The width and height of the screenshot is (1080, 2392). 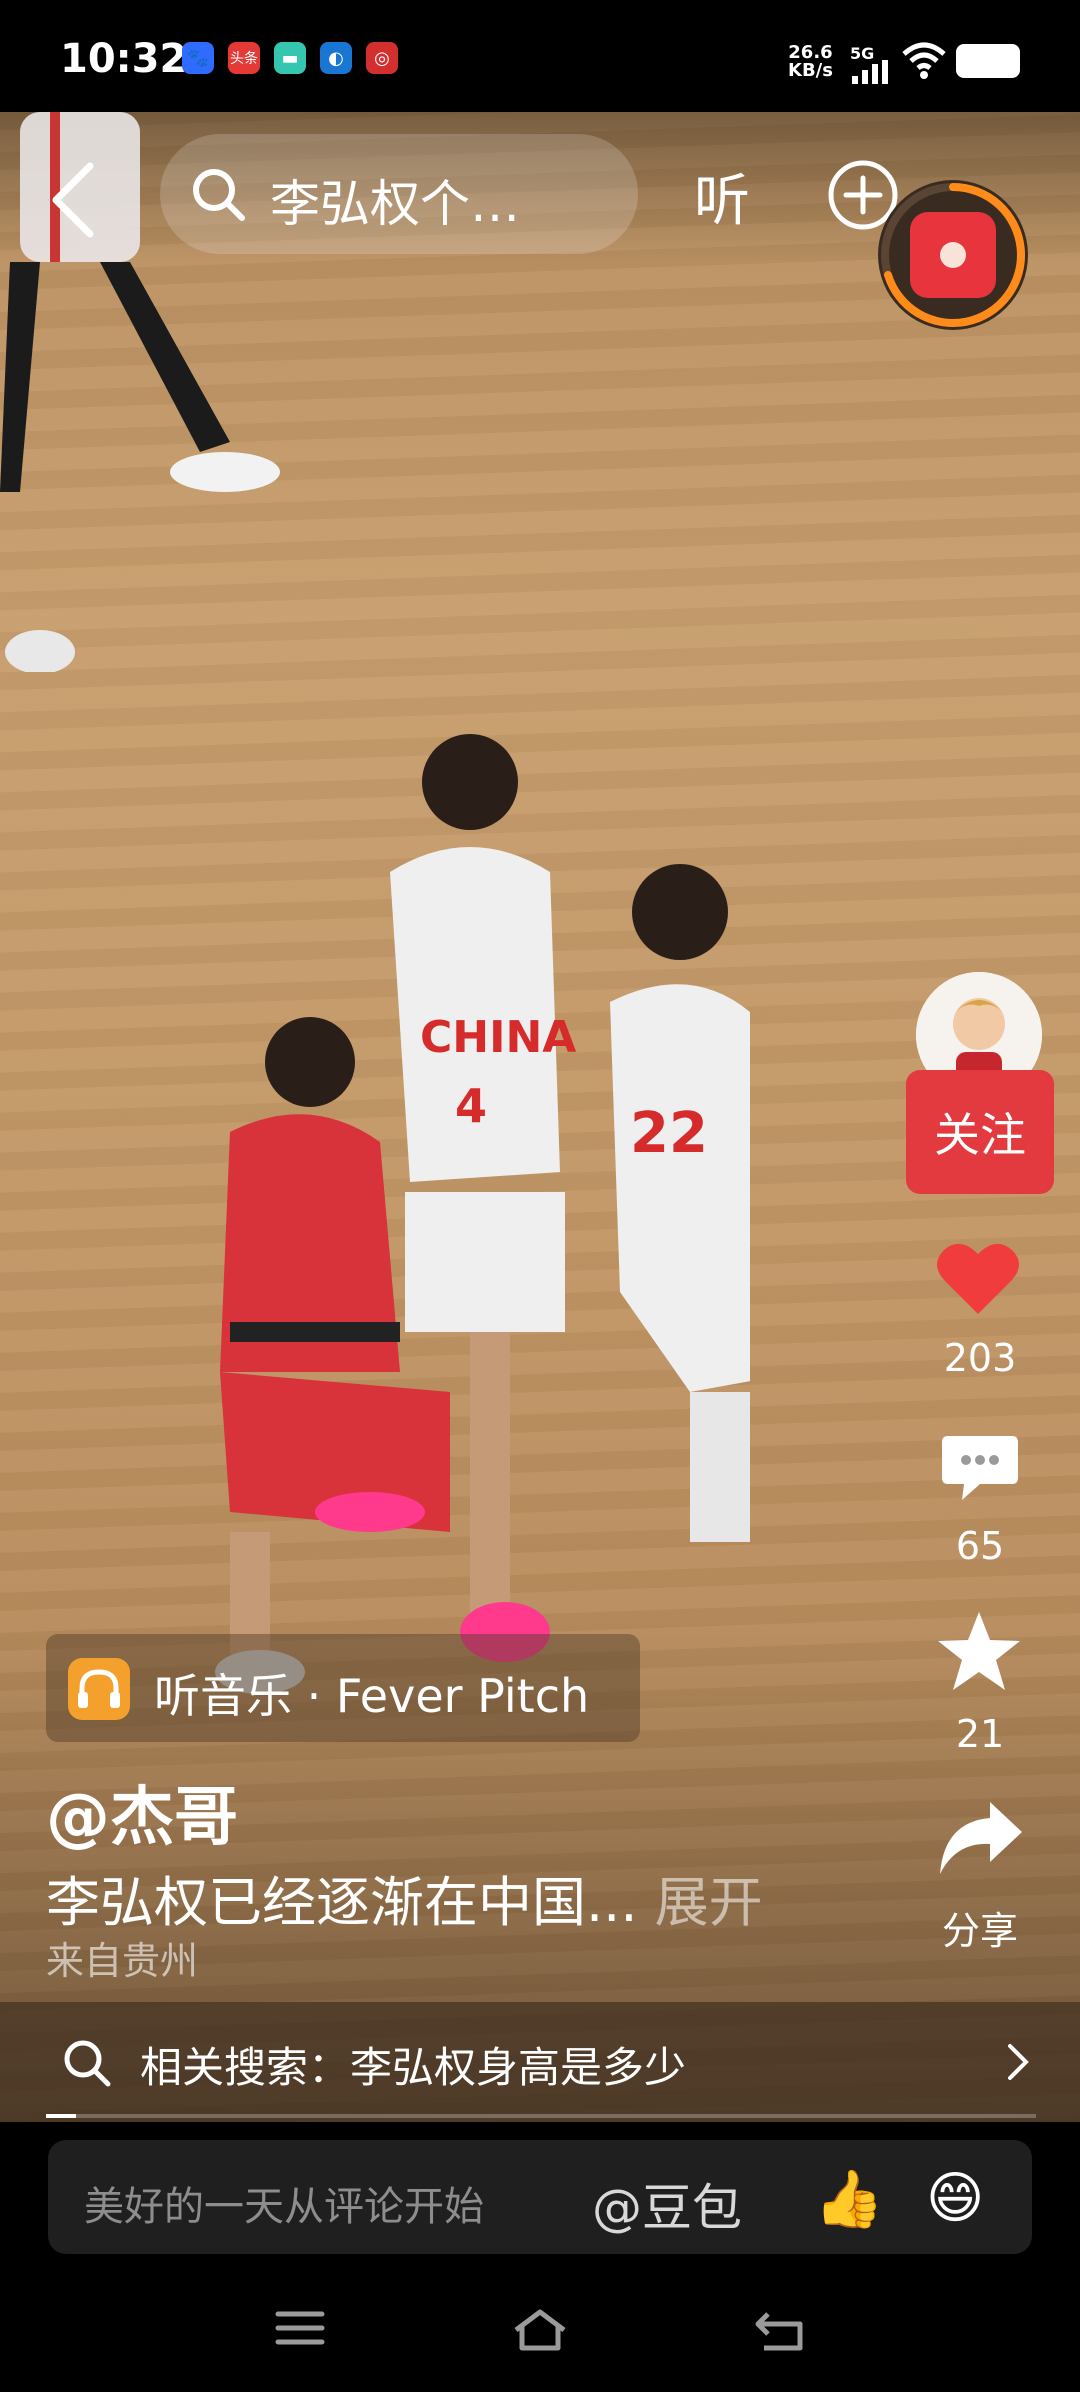 I want to click on music-tag: 听音乐 · Fever Pitch, so click(x=343, y=1688).